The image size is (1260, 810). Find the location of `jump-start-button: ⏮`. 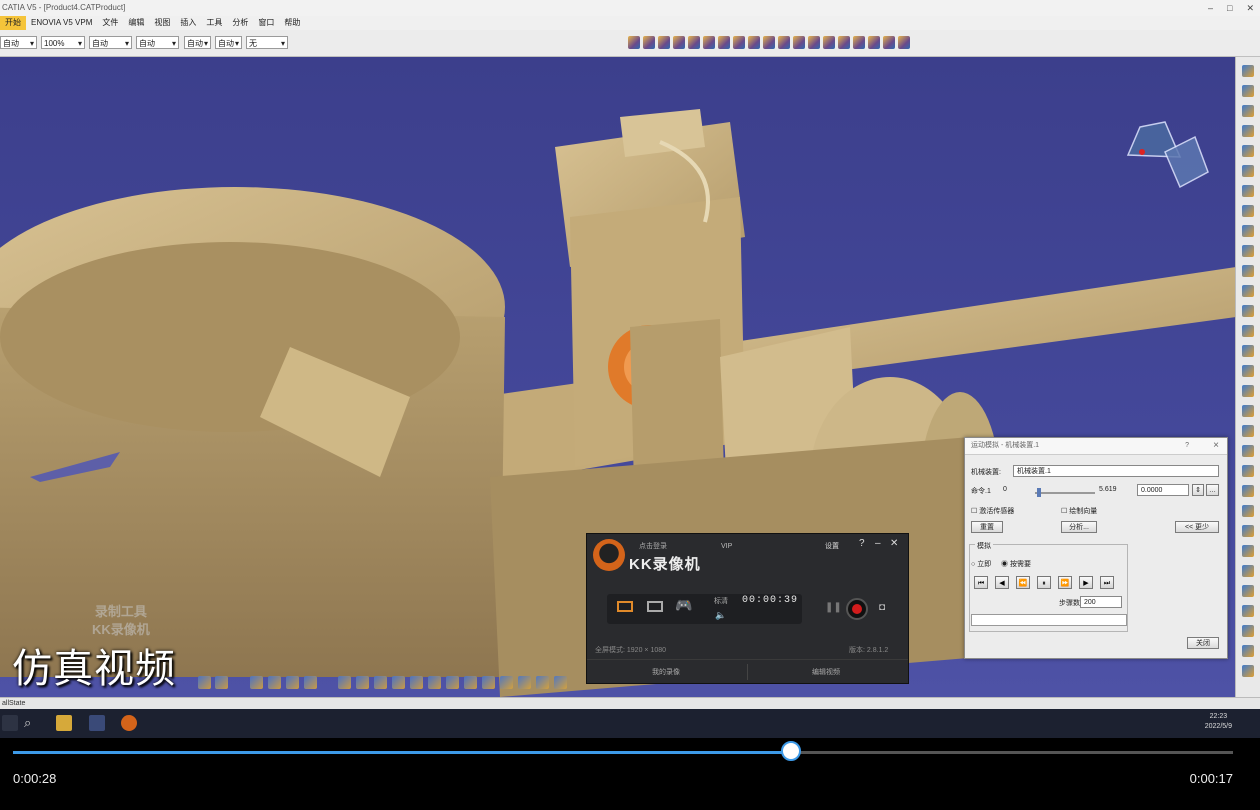

jump-start-button: ⏮ is located at coordinates (981, 582).